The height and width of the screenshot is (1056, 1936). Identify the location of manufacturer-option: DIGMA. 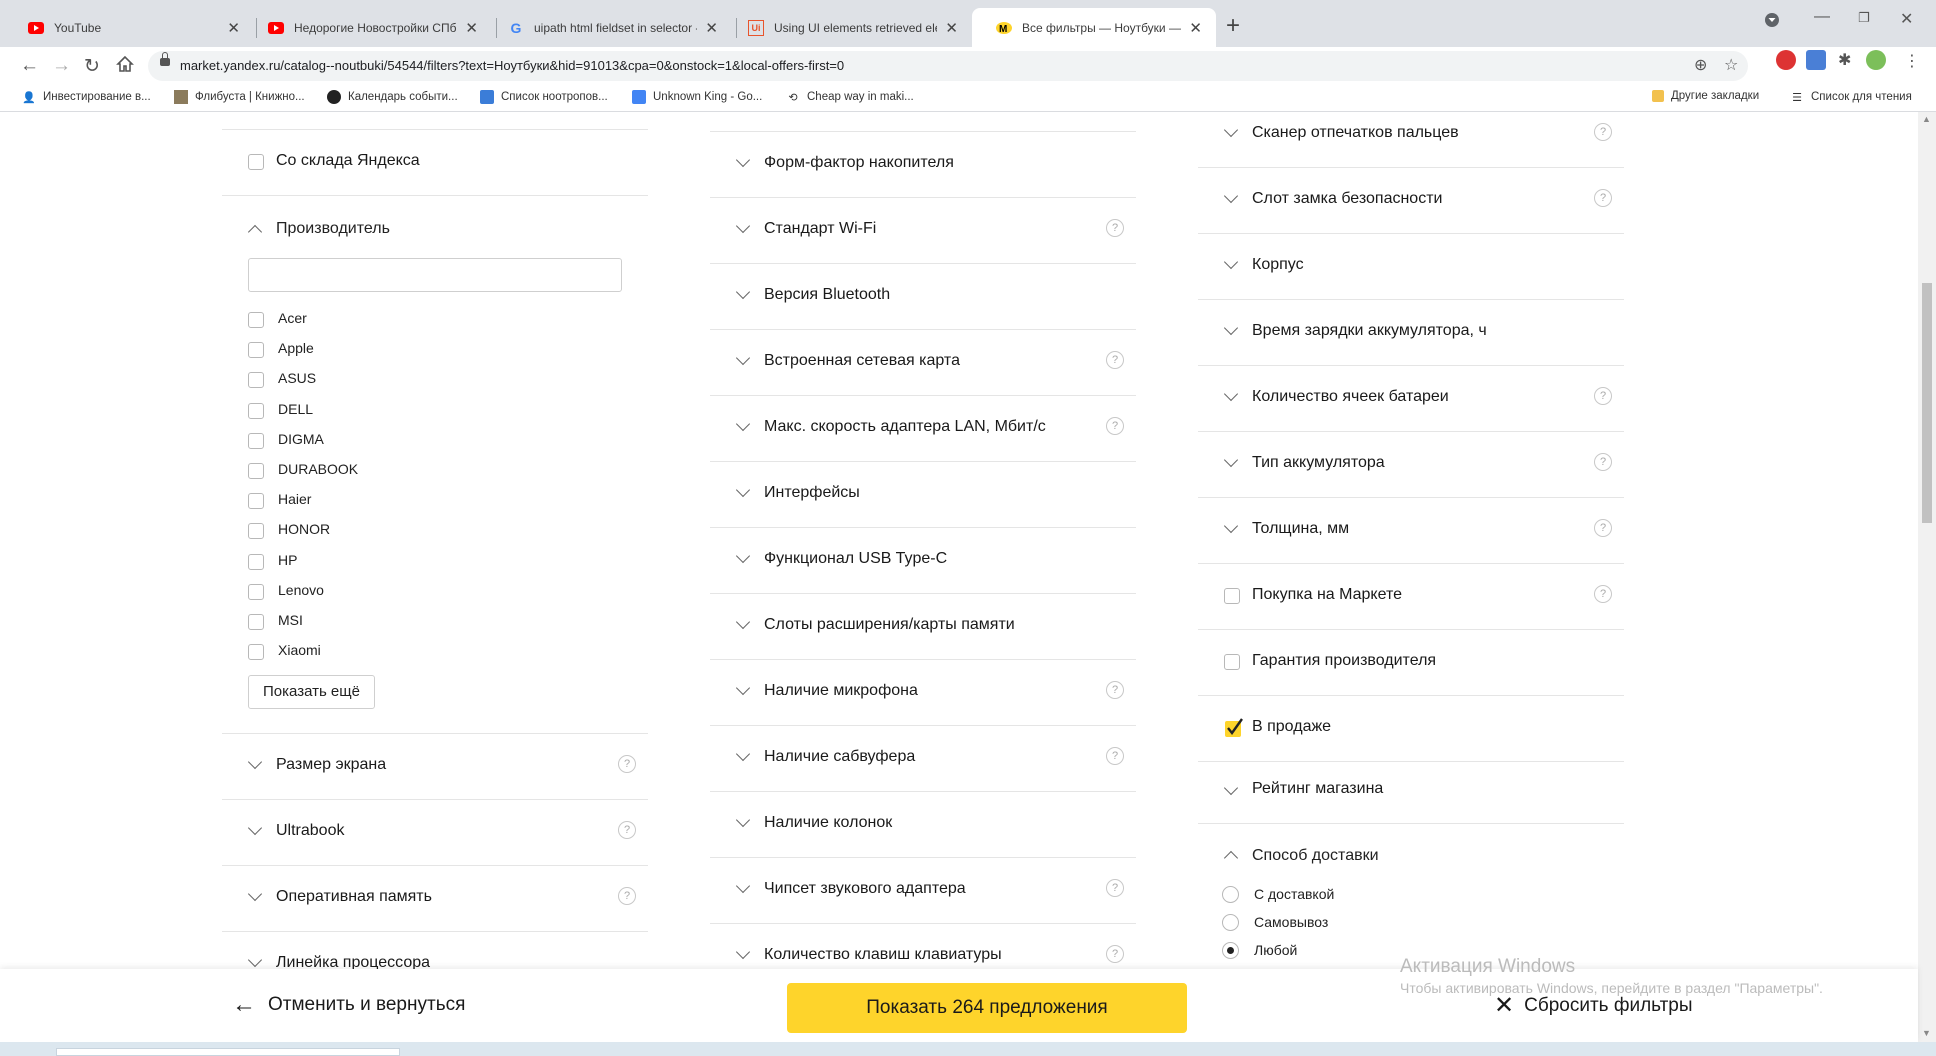
(301, 439).